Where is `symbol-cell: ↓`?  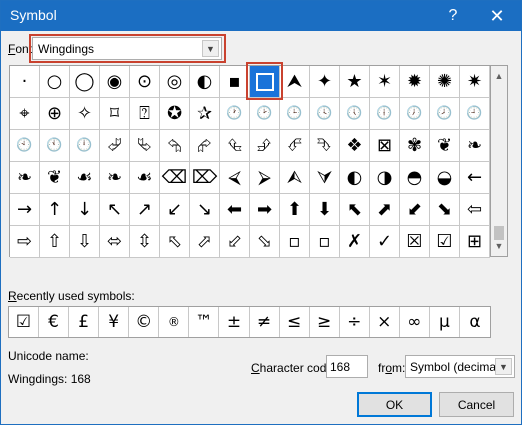 symbol-cell: ↓ is located at coordinates (85, 210).